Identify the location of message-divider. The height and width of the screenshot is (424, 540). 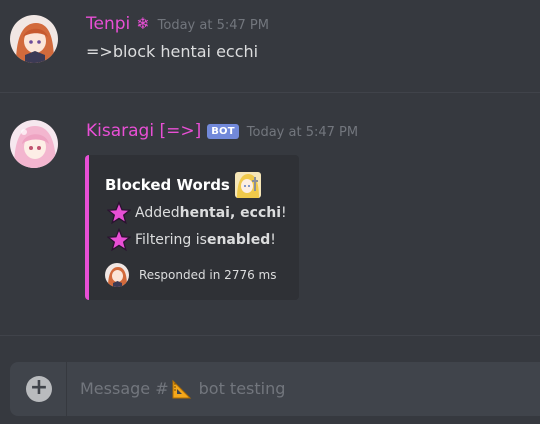
(270, 92).